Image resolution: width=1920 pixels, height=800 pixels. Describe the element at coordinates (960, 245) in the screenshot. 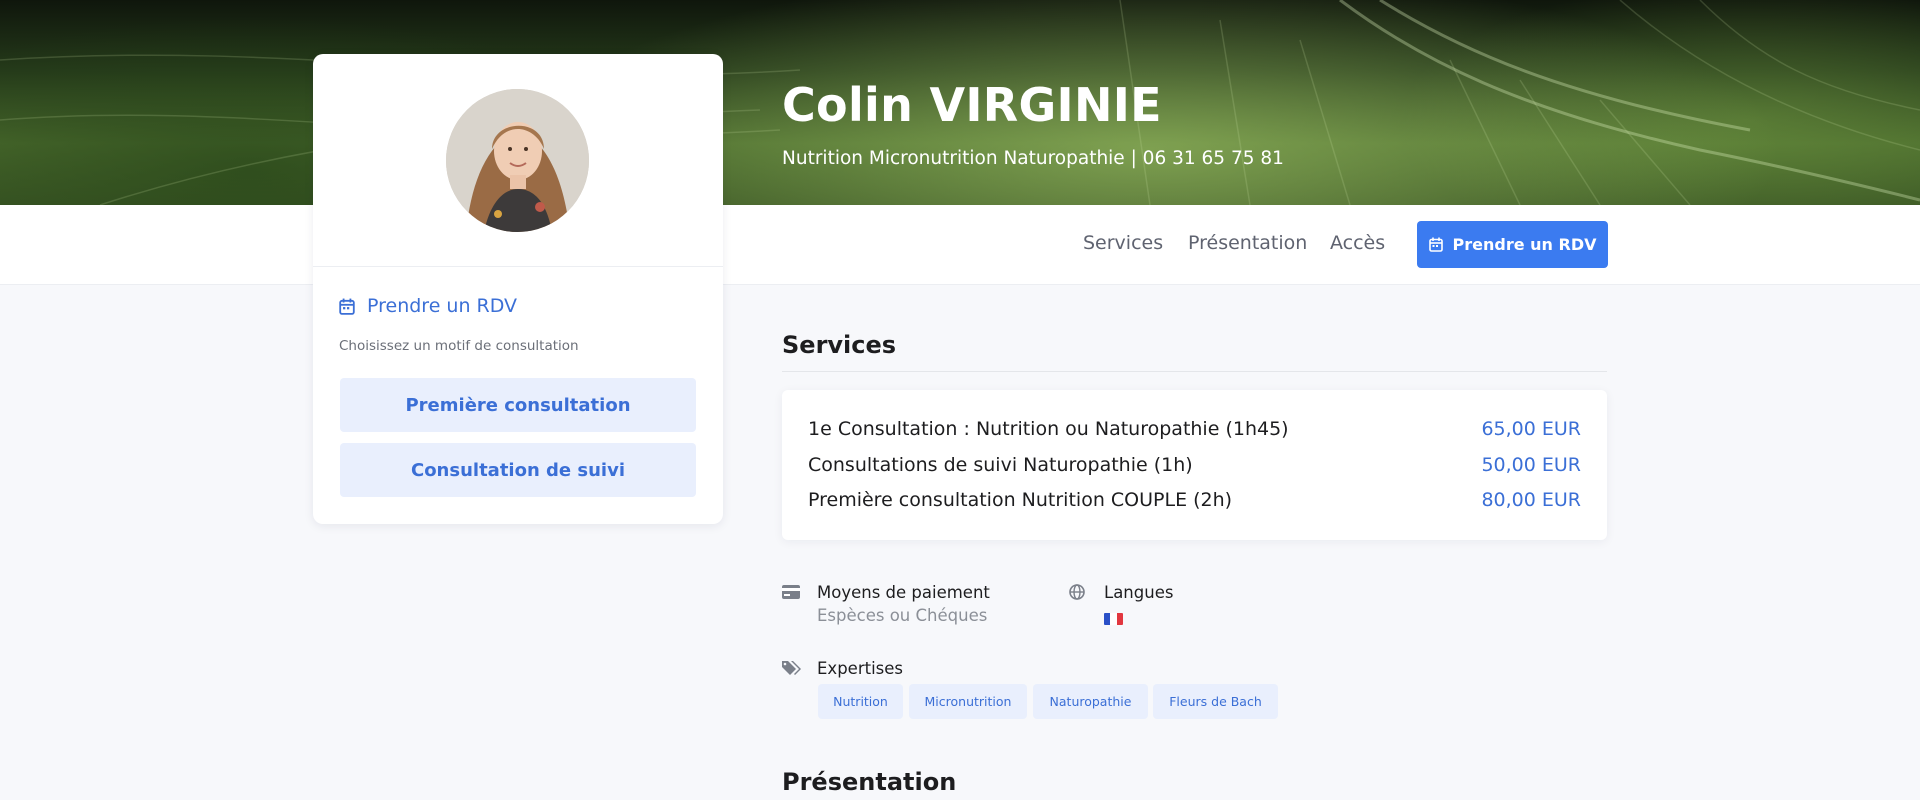

I see `navigation-bar` at that location.